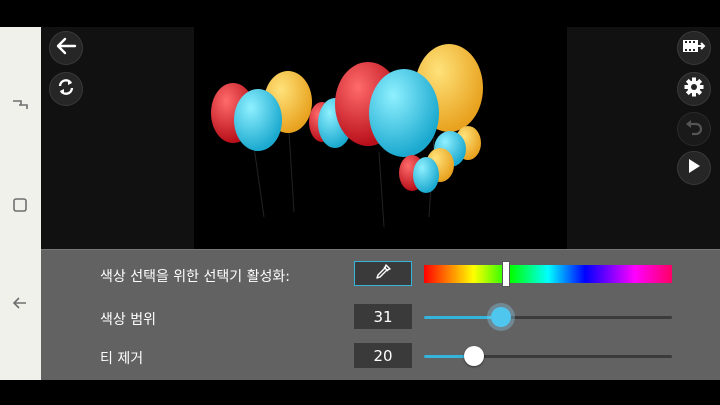 This screenshot has height=405, width=720. I want to click on picker-label: 색상 선택을 위한 선택기 활성화:, so click(195, 277).